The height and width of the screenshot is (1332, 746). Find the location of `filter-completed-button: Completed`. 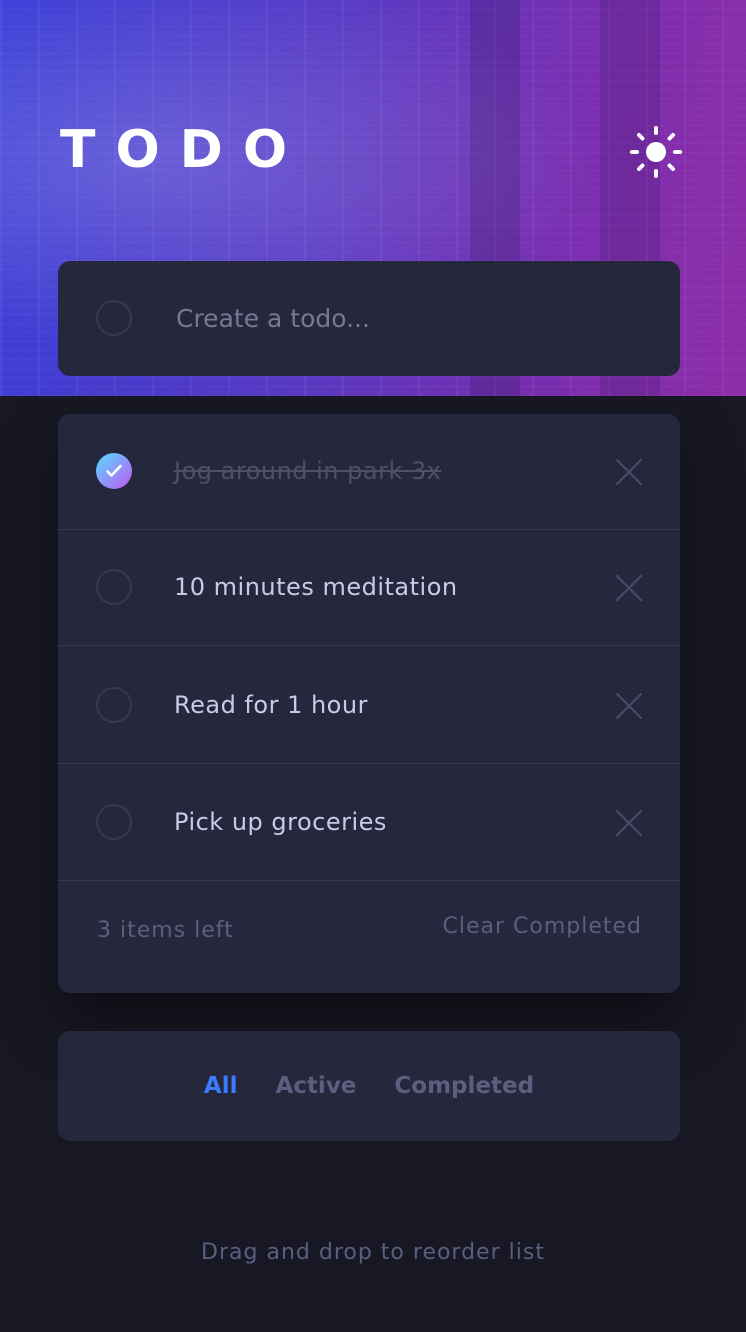

filter-completed-button: Completed is located at coordinates (464, 1086).